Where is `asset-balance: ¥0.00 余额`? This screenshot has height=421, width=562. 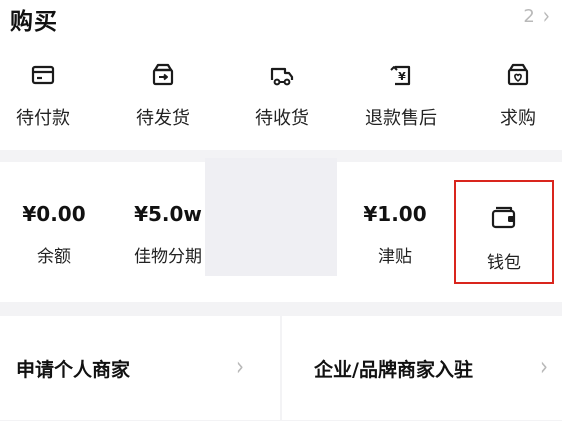 asset-balance: ¥0.00 余额 is located at coordinates (54, 234).